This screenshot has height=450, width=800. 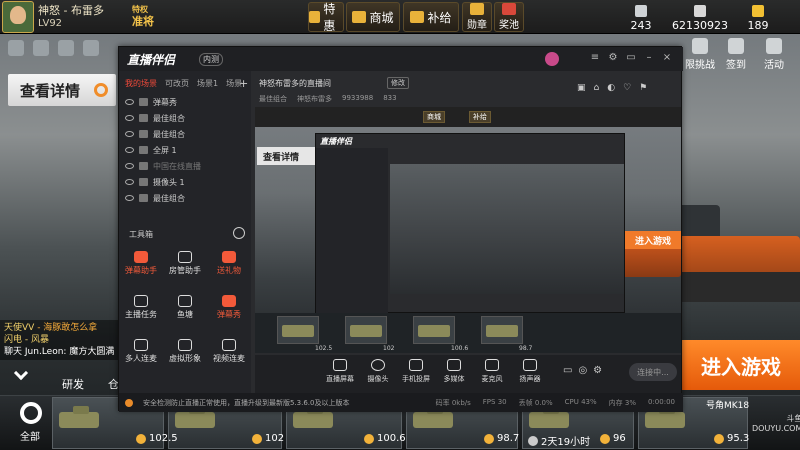 What do you see at coordinates (243, 83) in the screenshot?
I see `add-scene-icon: +` at bounding box center [243, 83].